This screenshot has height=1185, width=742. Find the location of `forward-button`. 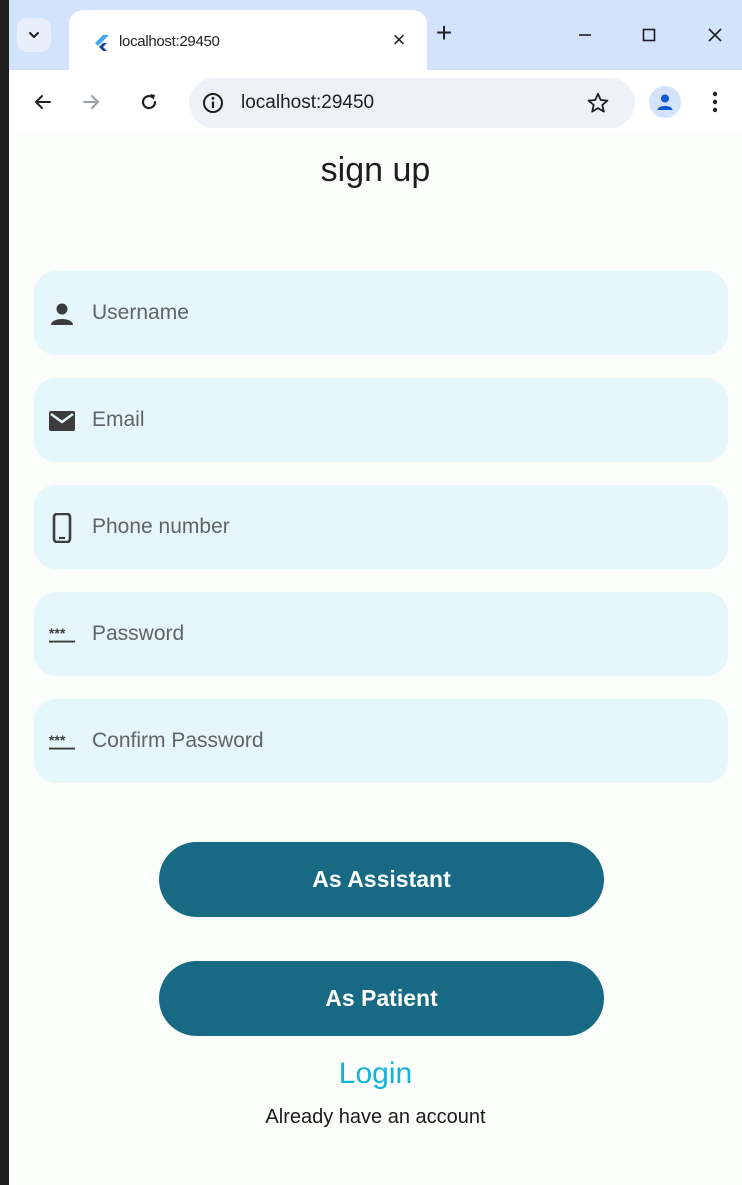

forward-button is located at coordinates (91, 102).